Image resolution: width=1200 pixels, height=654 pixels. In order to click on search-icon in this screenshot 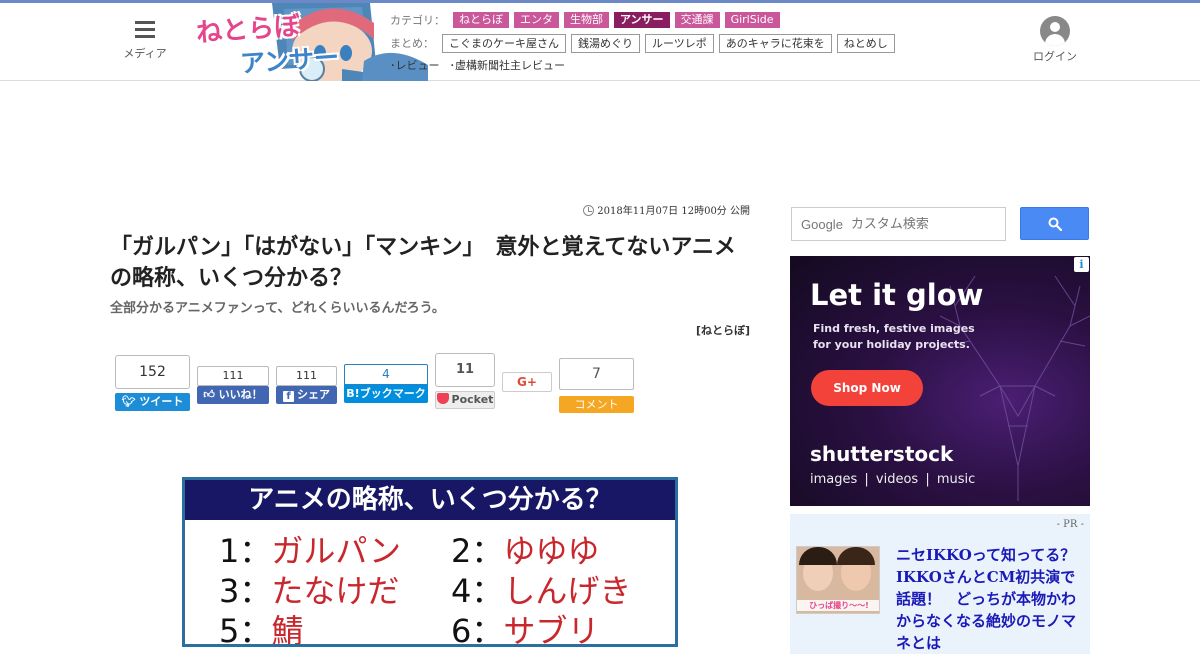, I will do `click(1055, 224)`.